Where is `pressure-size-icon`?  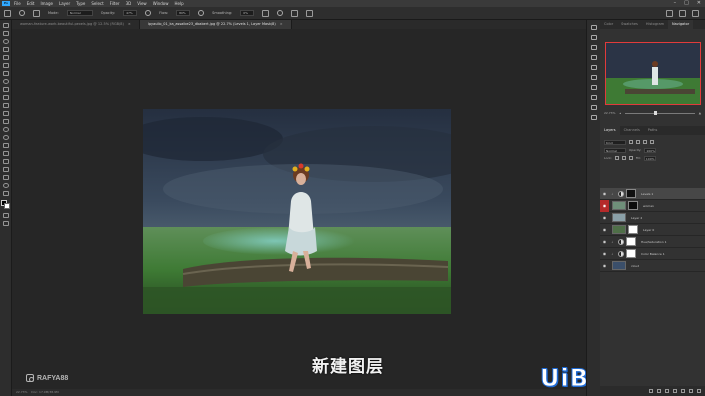
pressure-size-icon is located at coordinates (295, 13).